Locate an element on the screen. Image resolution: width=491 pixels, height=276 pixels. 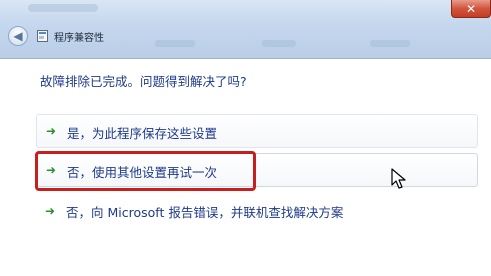
close-icon: ✕ is located at coordinates (471, 9).